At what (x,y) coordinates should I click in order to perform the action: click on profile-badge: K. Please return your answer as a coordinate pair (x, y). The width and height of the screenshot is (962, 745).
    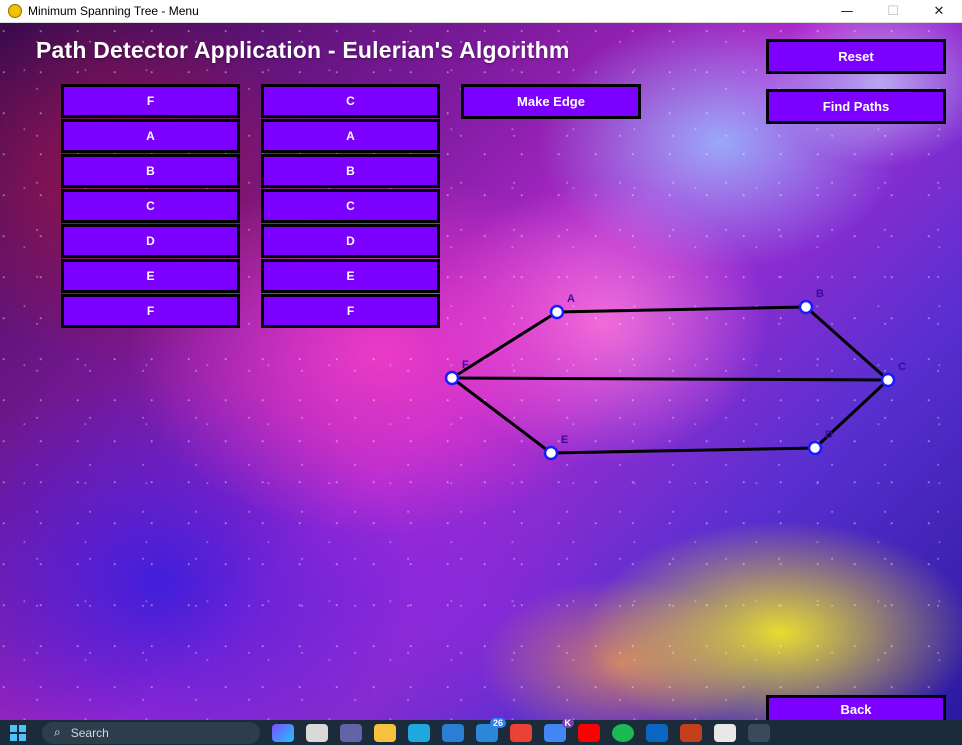
    Looking at the image, I should click on (567, 722).